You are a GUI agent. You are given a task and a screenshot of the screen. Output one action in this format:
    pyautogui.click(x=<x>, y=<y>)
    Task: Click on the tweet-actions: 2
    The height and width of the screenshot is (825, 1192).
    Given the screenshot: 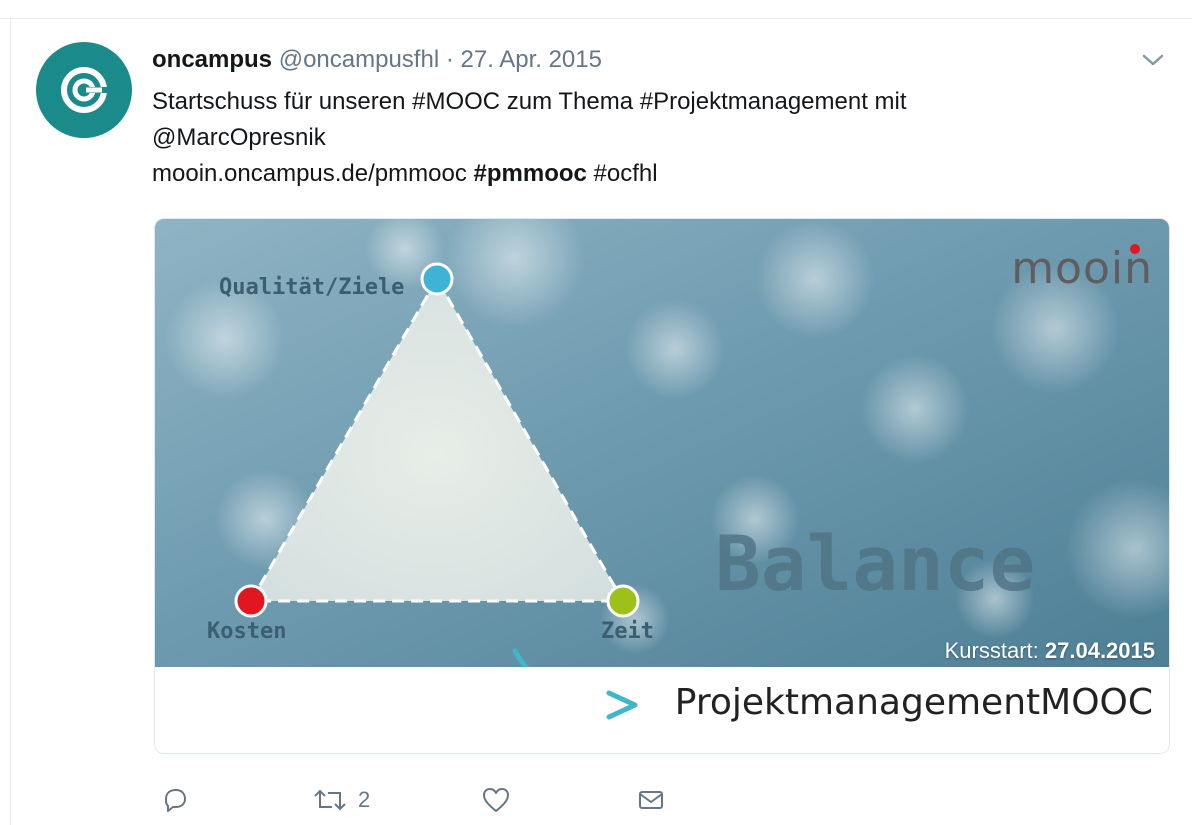 What is the action you would take?
    pyautogui.click(x=452, y=800)
    